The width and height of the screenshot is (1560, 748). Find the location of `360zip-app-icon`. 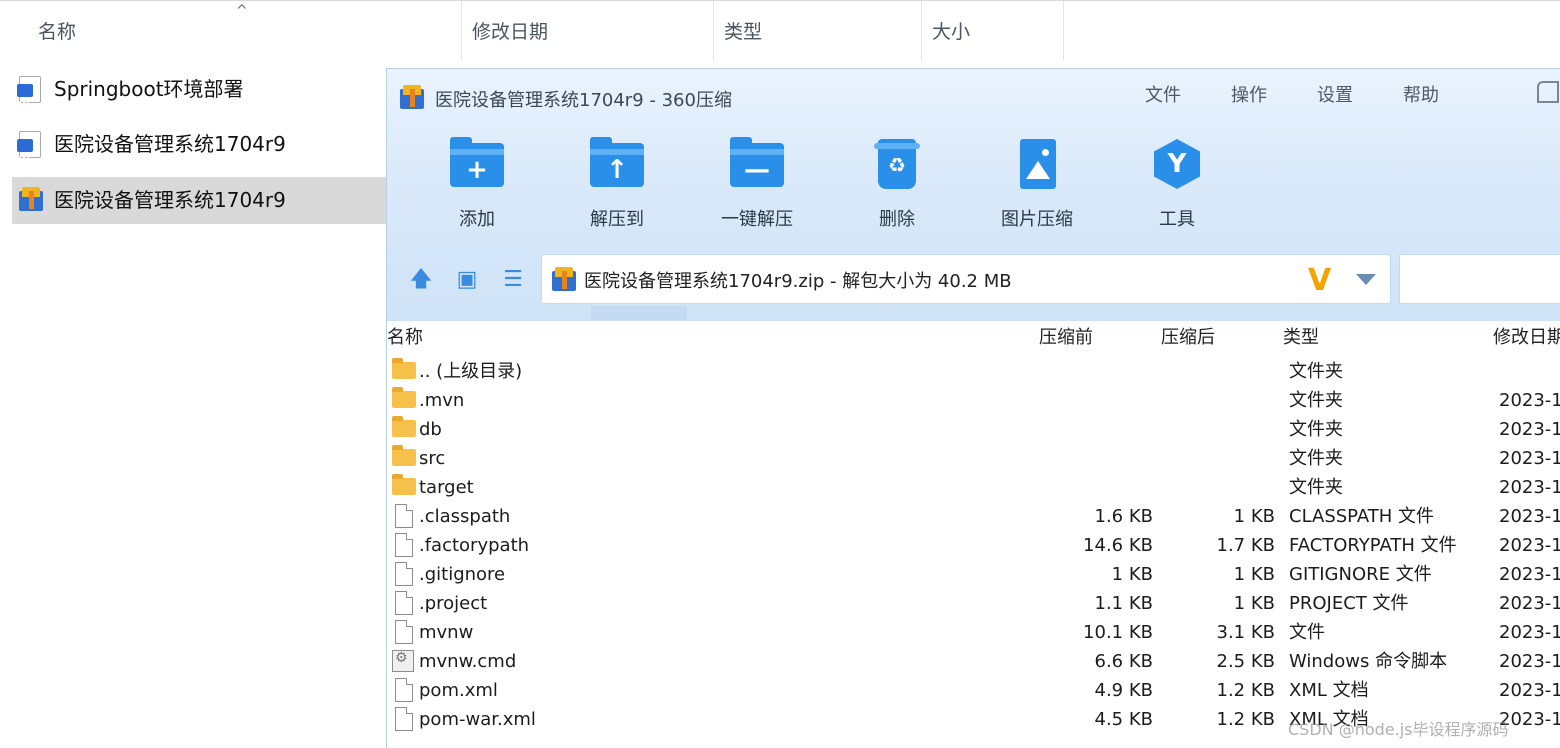

360zip-app-icon is located at coordinates (412, 98).